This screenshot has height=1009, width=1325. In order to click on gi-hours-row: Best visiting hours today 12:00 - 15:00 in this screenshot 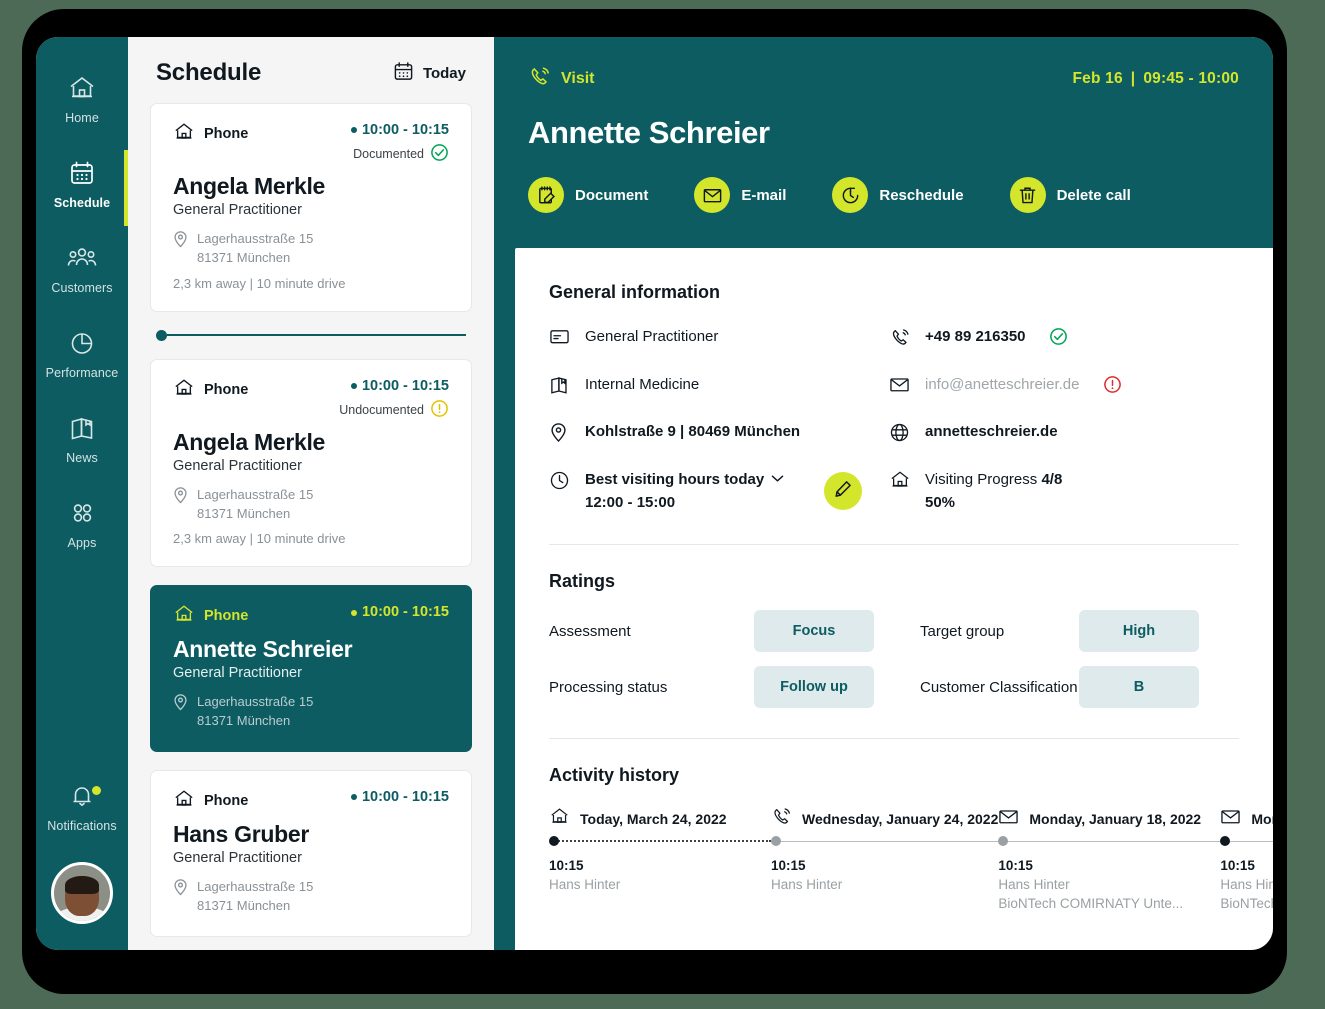, I will do `click(719, 491)`.